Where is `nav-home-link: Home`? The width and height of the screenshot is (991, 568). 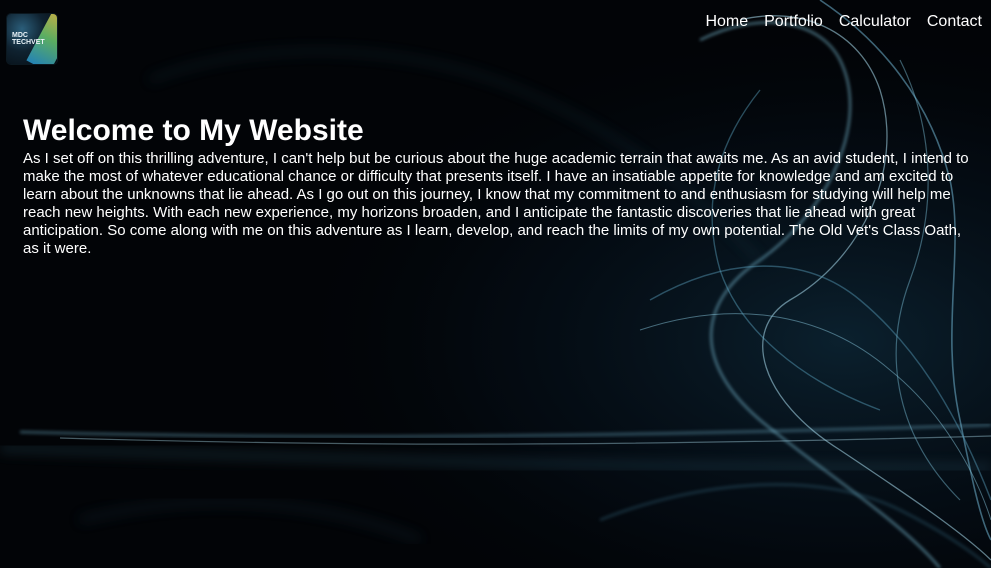
nav-home-link: Home is located at coordinates (726, 22).